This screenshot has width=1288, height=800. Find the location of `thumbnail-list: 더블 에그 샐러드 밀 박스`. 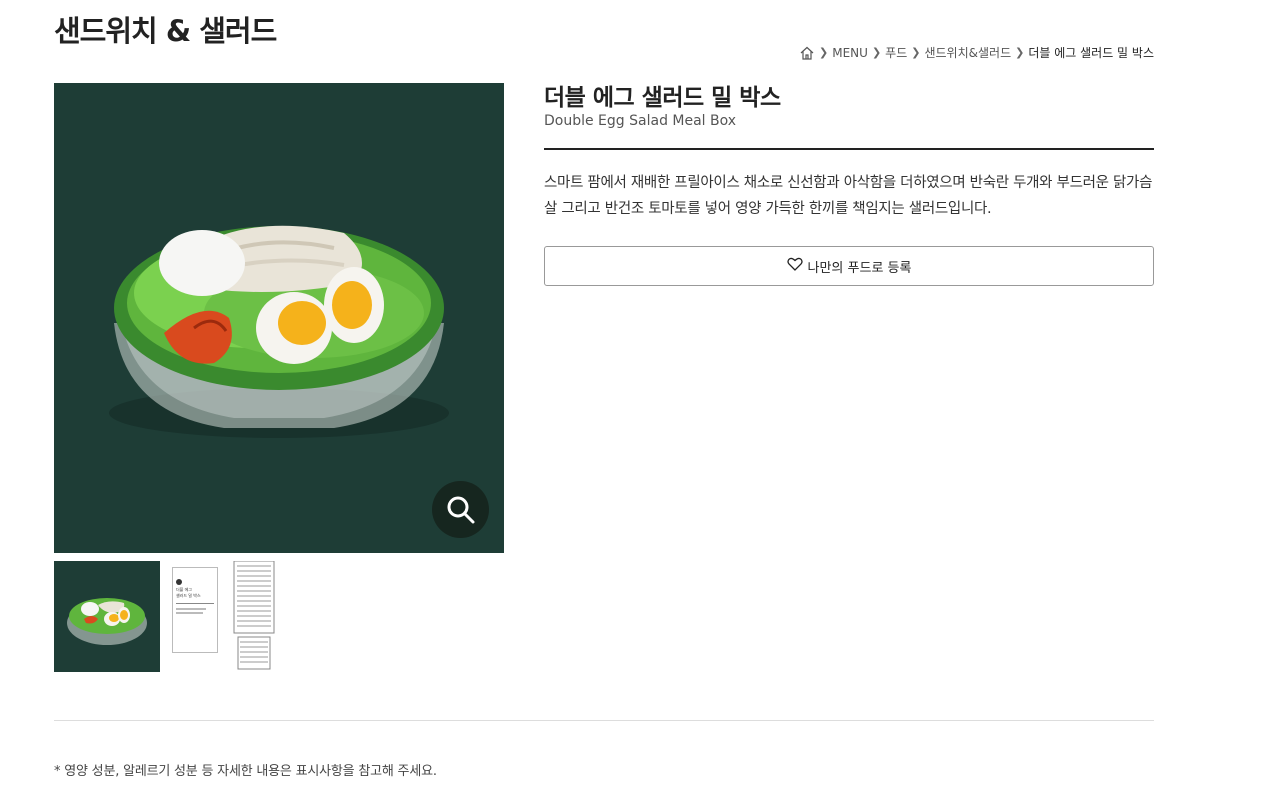

thumbnail-list: 더블 에그 샐러드 밀 박스 is located at coordinates (166, 616).